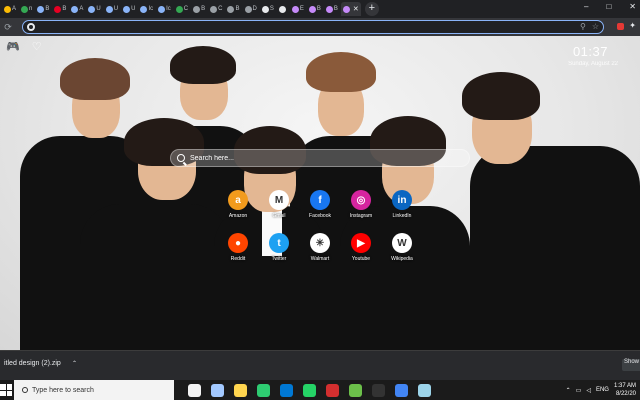 Image resolution: width=640 pixels, height=400 pixels. I want to click on window-controls: – □ ✕, so click(610, 6).